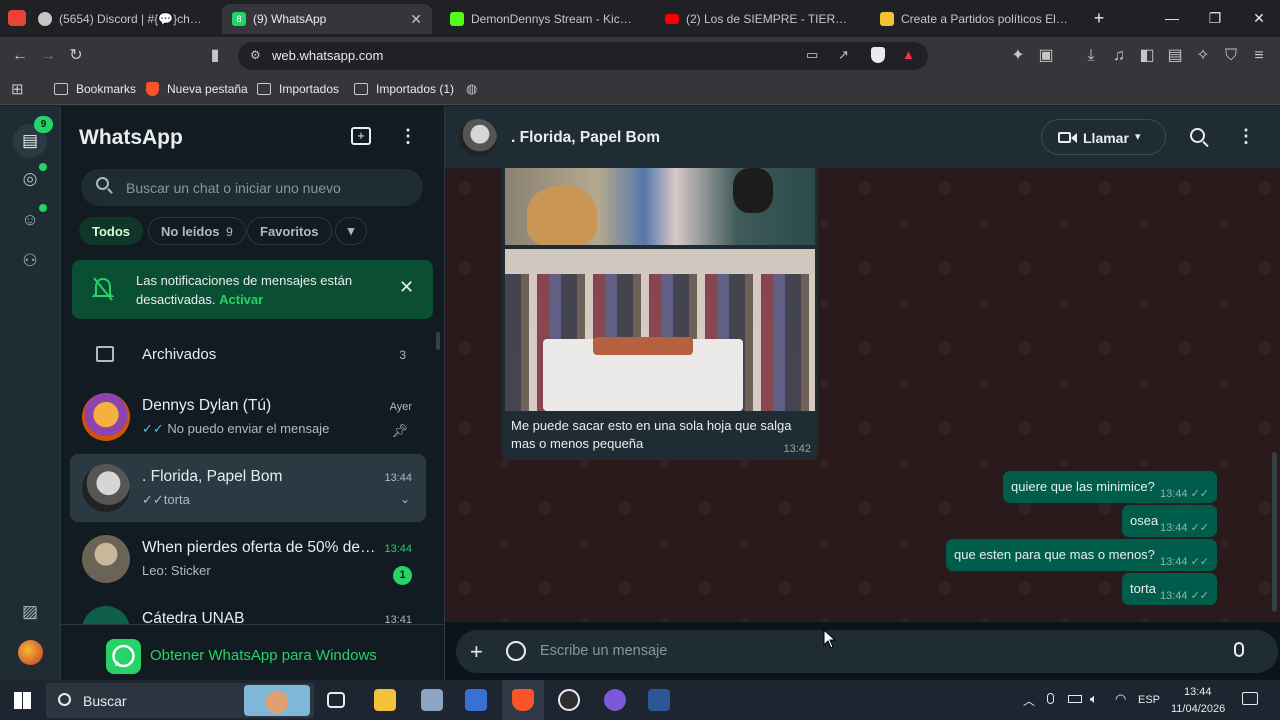 This screenshot has height=720, width=1280. Describe the element at coordinates (478, 138) in the screenshot. I see `contact-avatar` at that location.